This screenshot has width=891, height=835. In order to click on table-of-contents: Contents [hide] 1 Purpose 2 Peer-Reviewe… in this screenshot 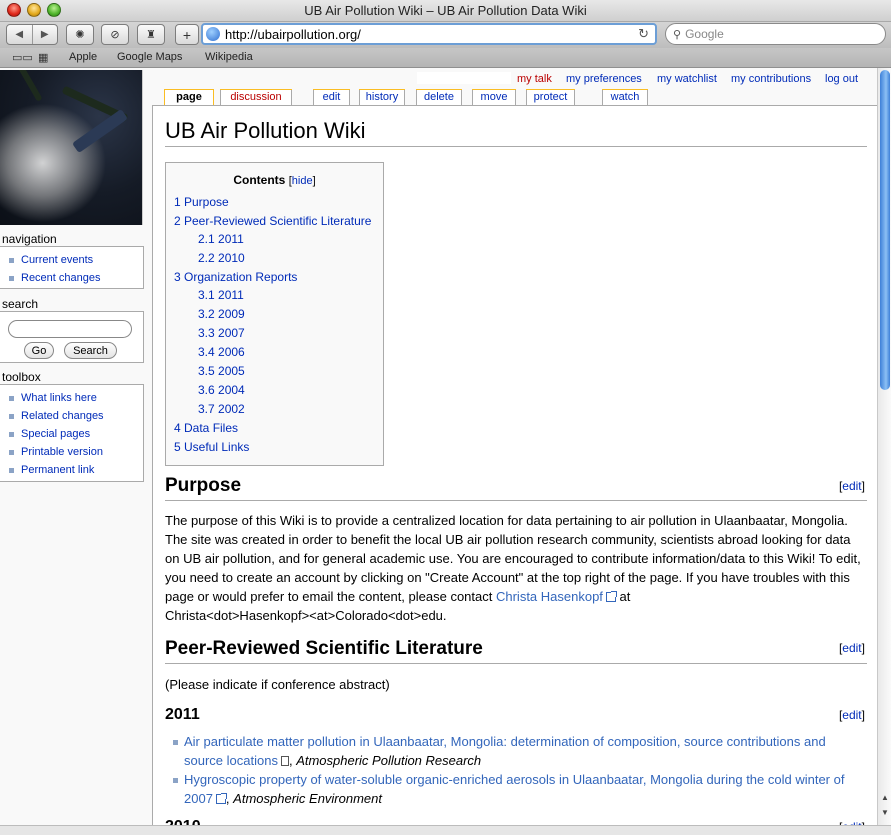, I will do `click(274, 314)`.